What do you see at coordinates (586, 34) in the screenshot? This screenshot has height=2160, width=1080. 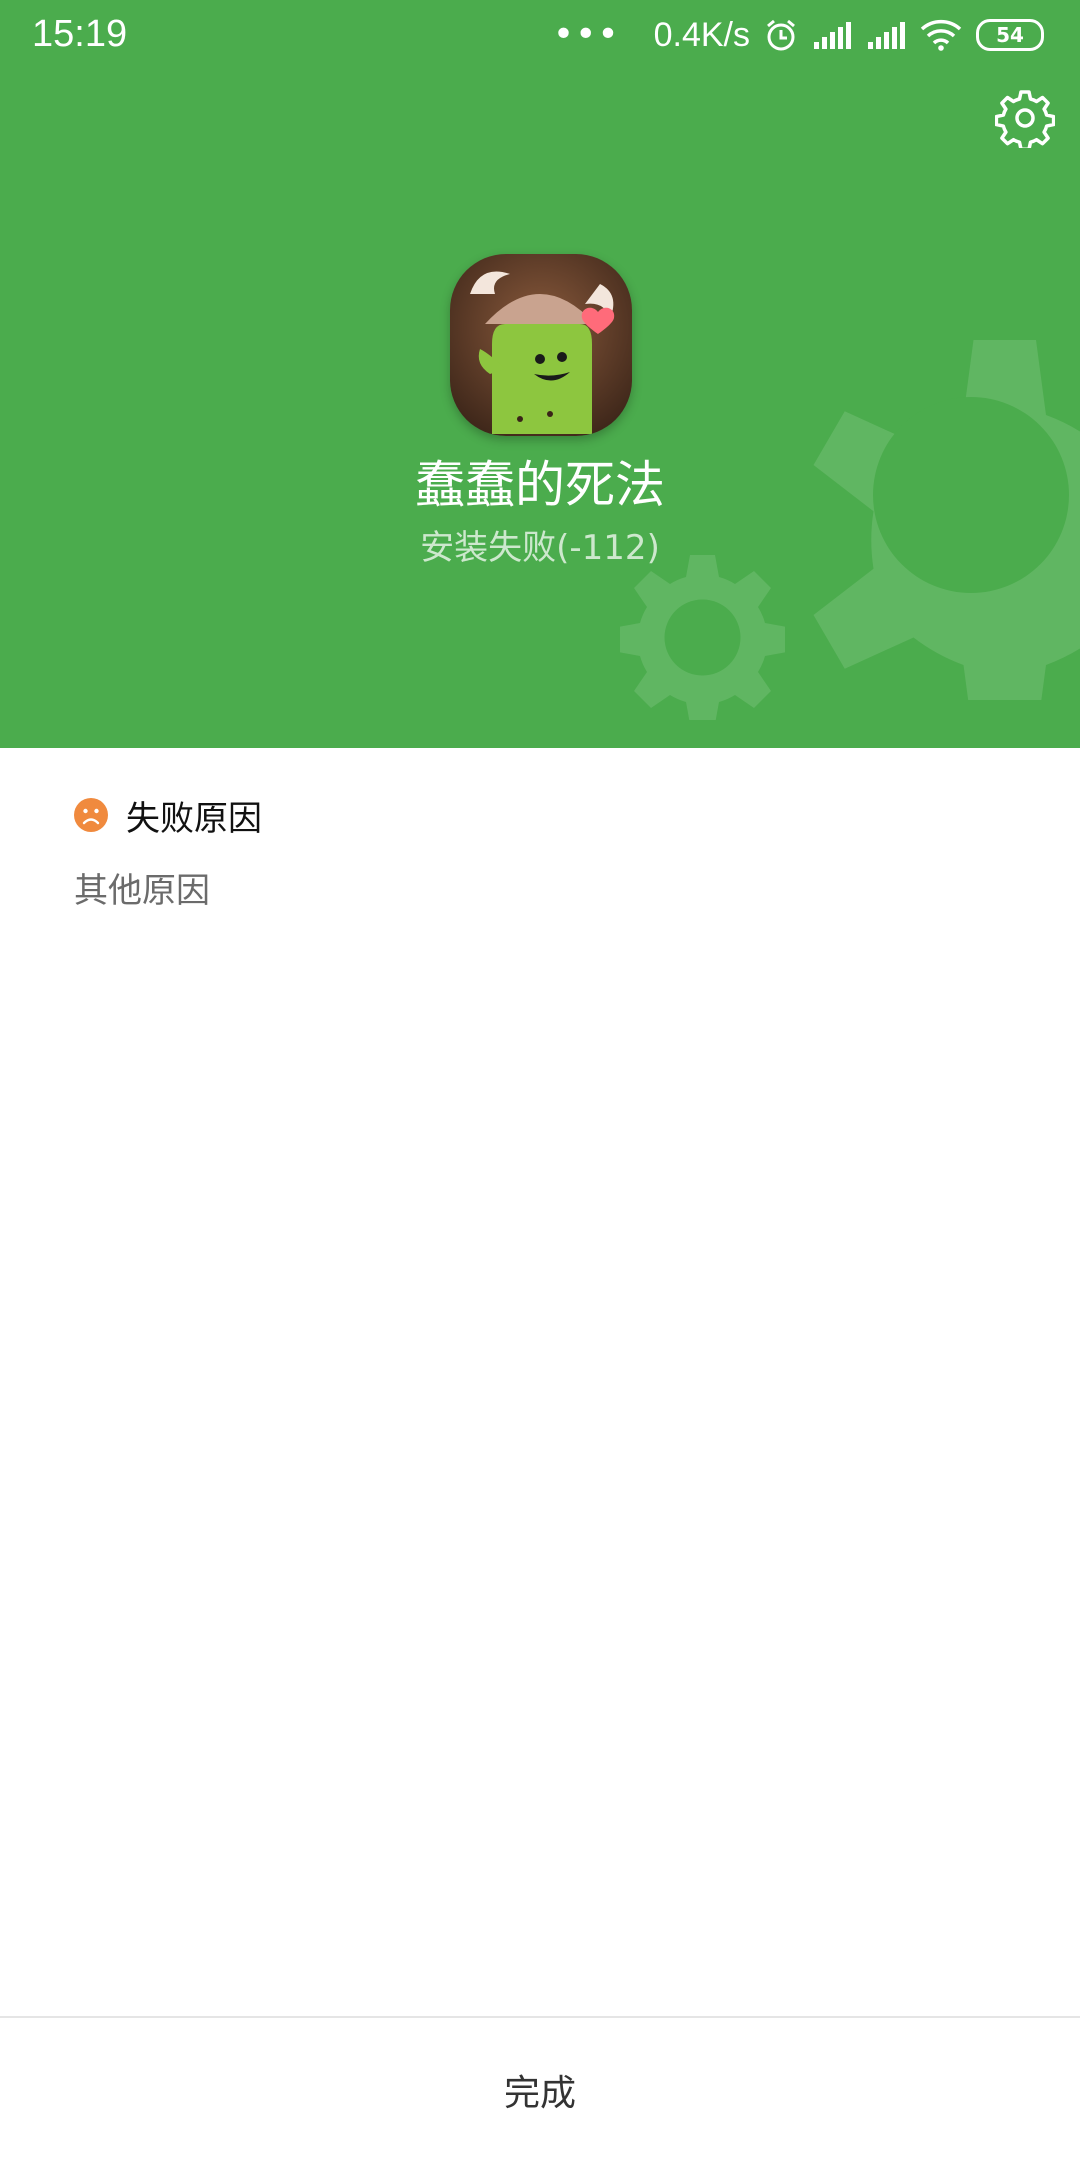 I see `more-notifications-icon: •••` at bounding box center [586, 34].